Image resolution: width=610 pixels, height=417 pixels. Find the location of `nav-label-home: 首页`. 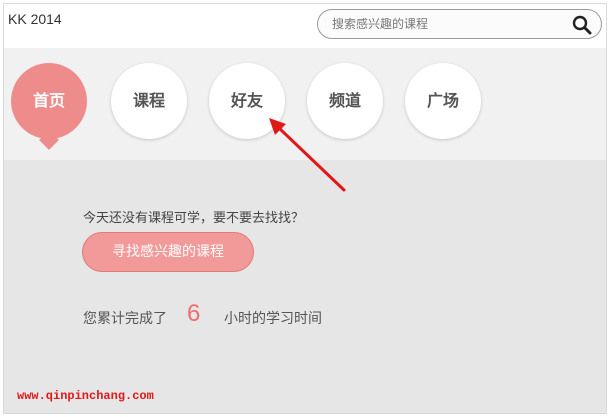

nav-label-home: 首页 is located at coordinates (48, 100).